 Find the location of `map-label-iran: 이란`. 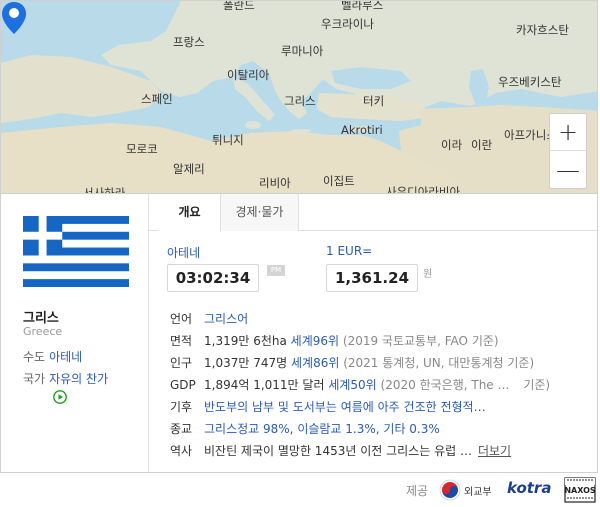

map-label-iran: 이란 is located at coordinates (482, 145).